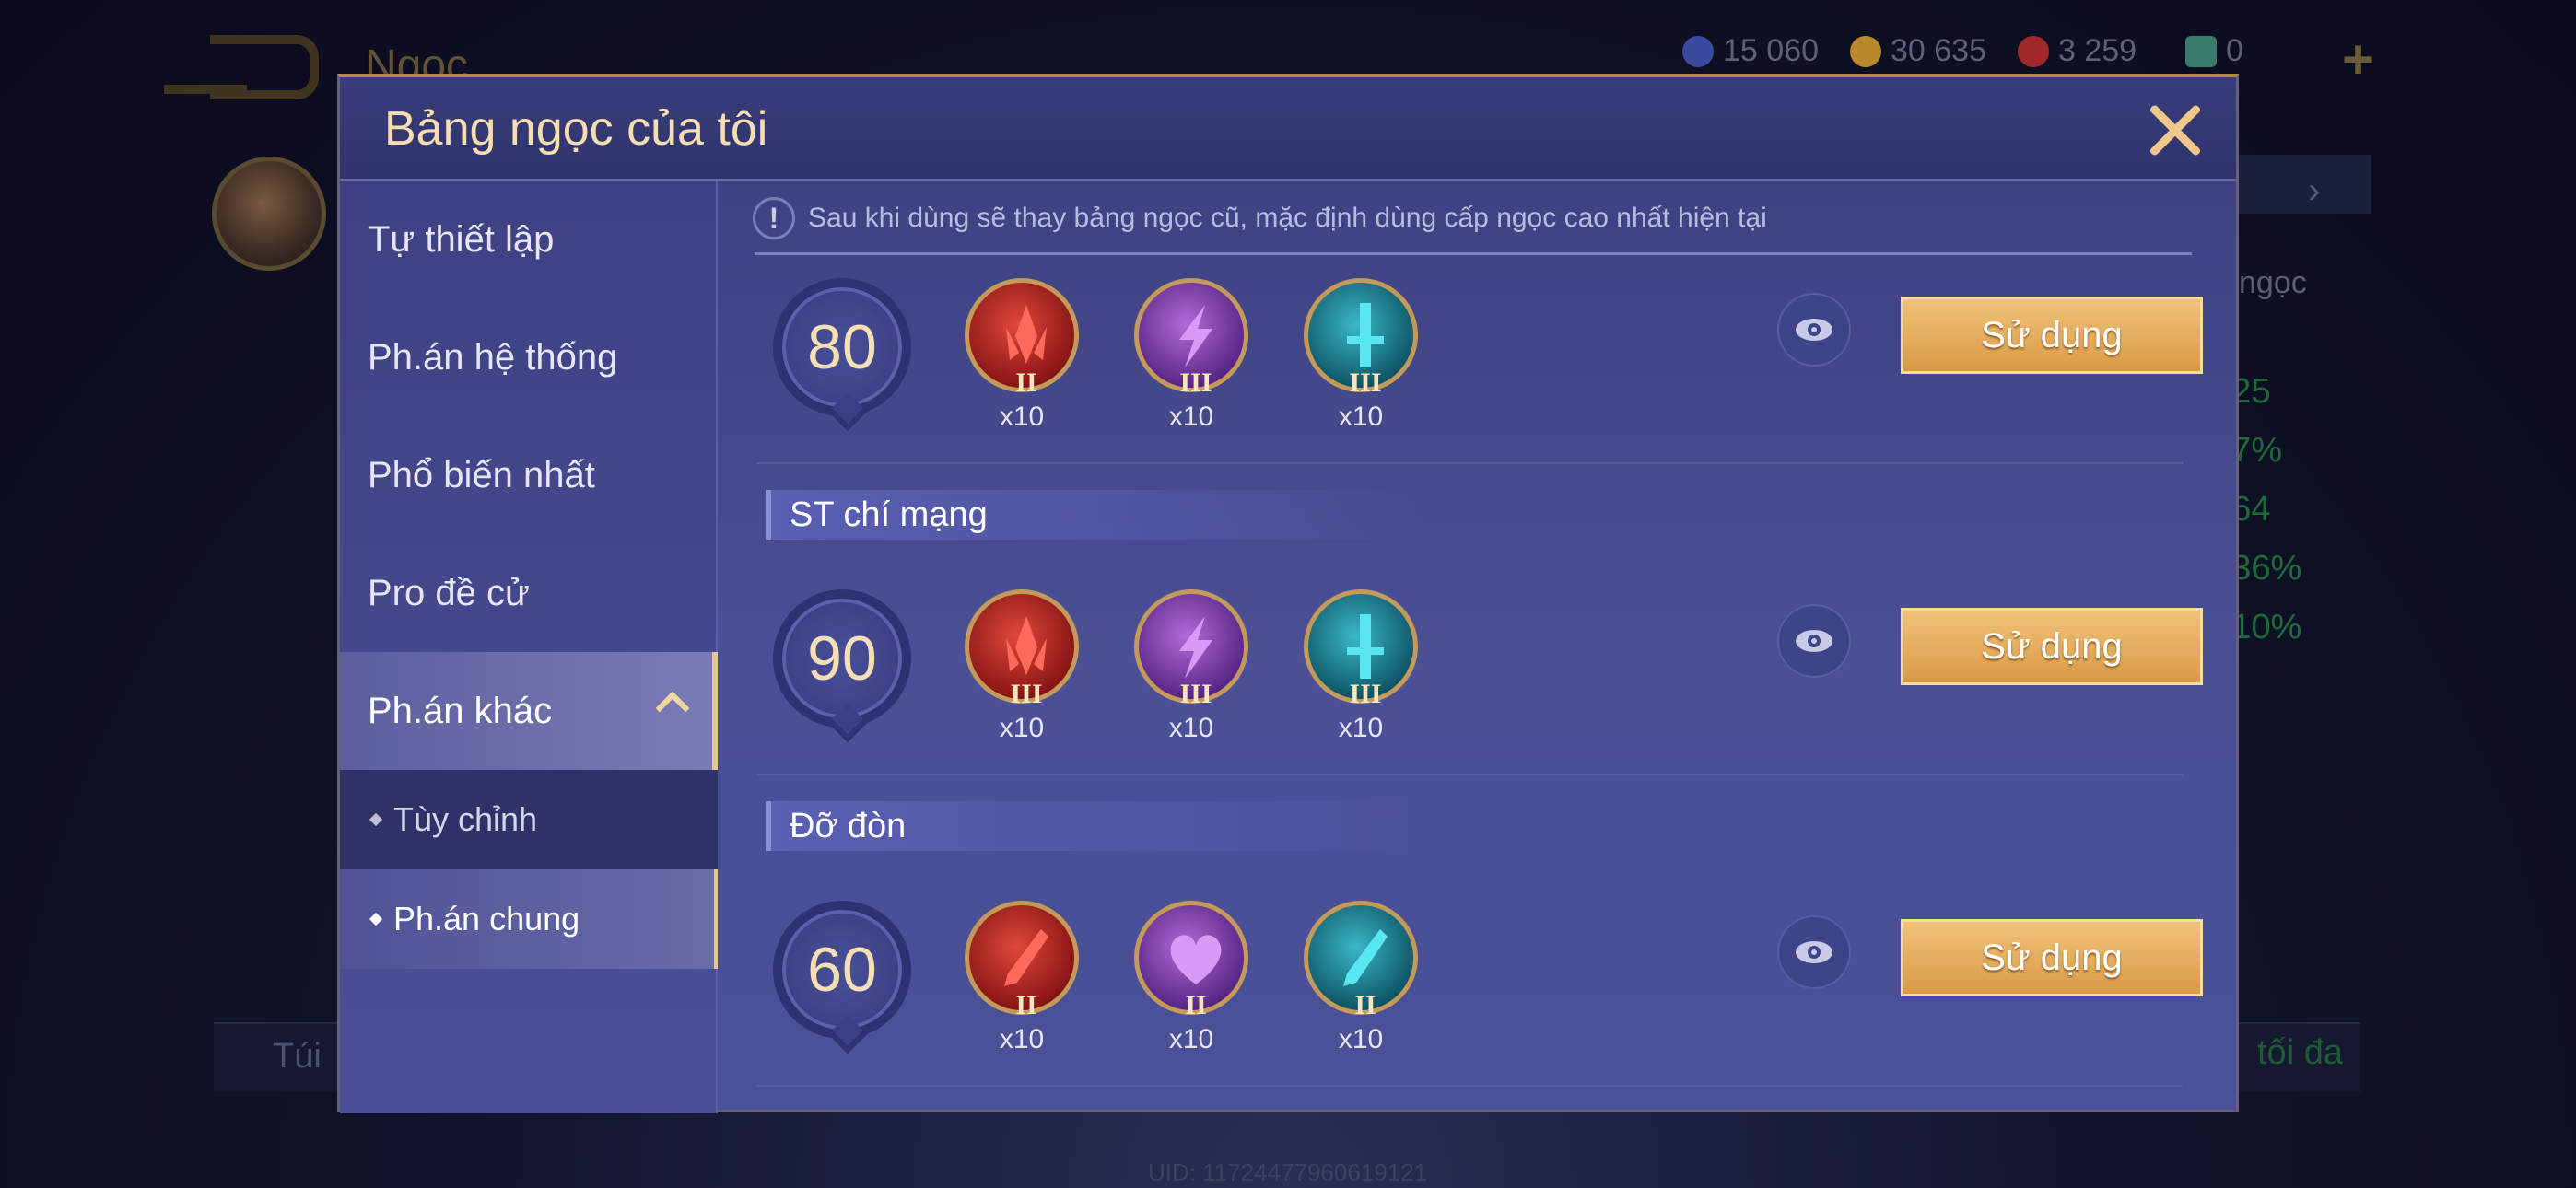  Describe the element at coordinates (1750, 51) in the screenshot. I see `currency-blue-gem: 15 060` at that location.